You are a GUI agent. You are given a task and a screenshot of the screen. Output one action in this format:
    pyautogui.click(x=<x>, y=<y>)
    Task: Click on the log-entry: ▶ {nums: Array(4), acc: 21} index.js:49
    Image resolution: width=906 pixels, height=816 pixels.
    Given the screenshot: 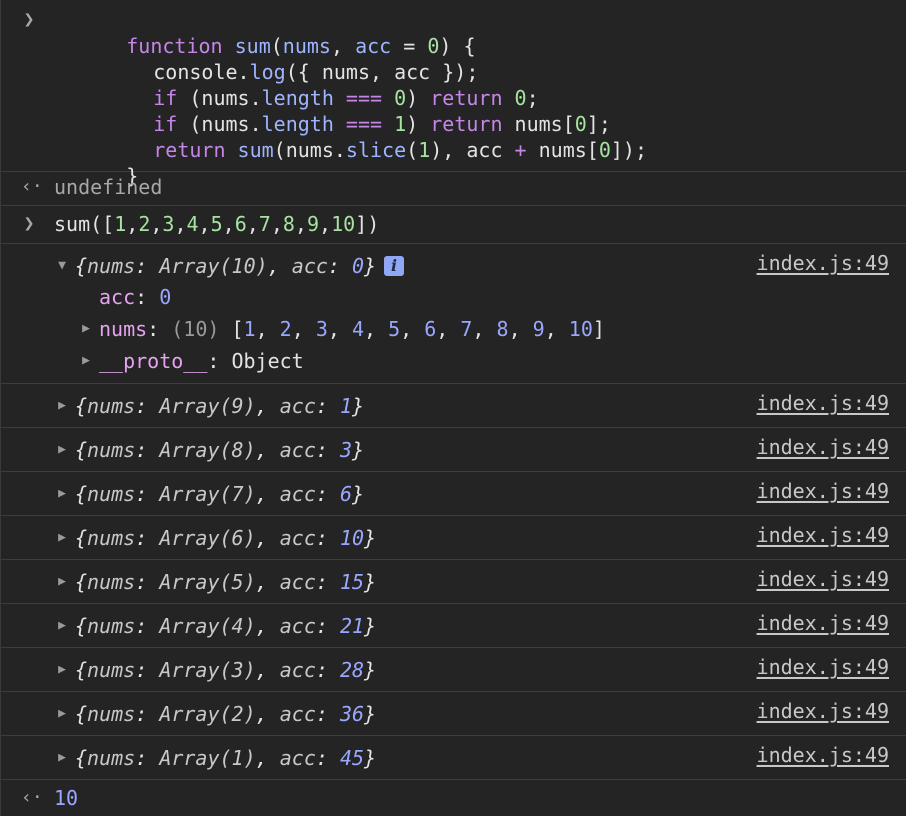 What is the action you would take?
    pyautogui.click(x=453, y=626)
    